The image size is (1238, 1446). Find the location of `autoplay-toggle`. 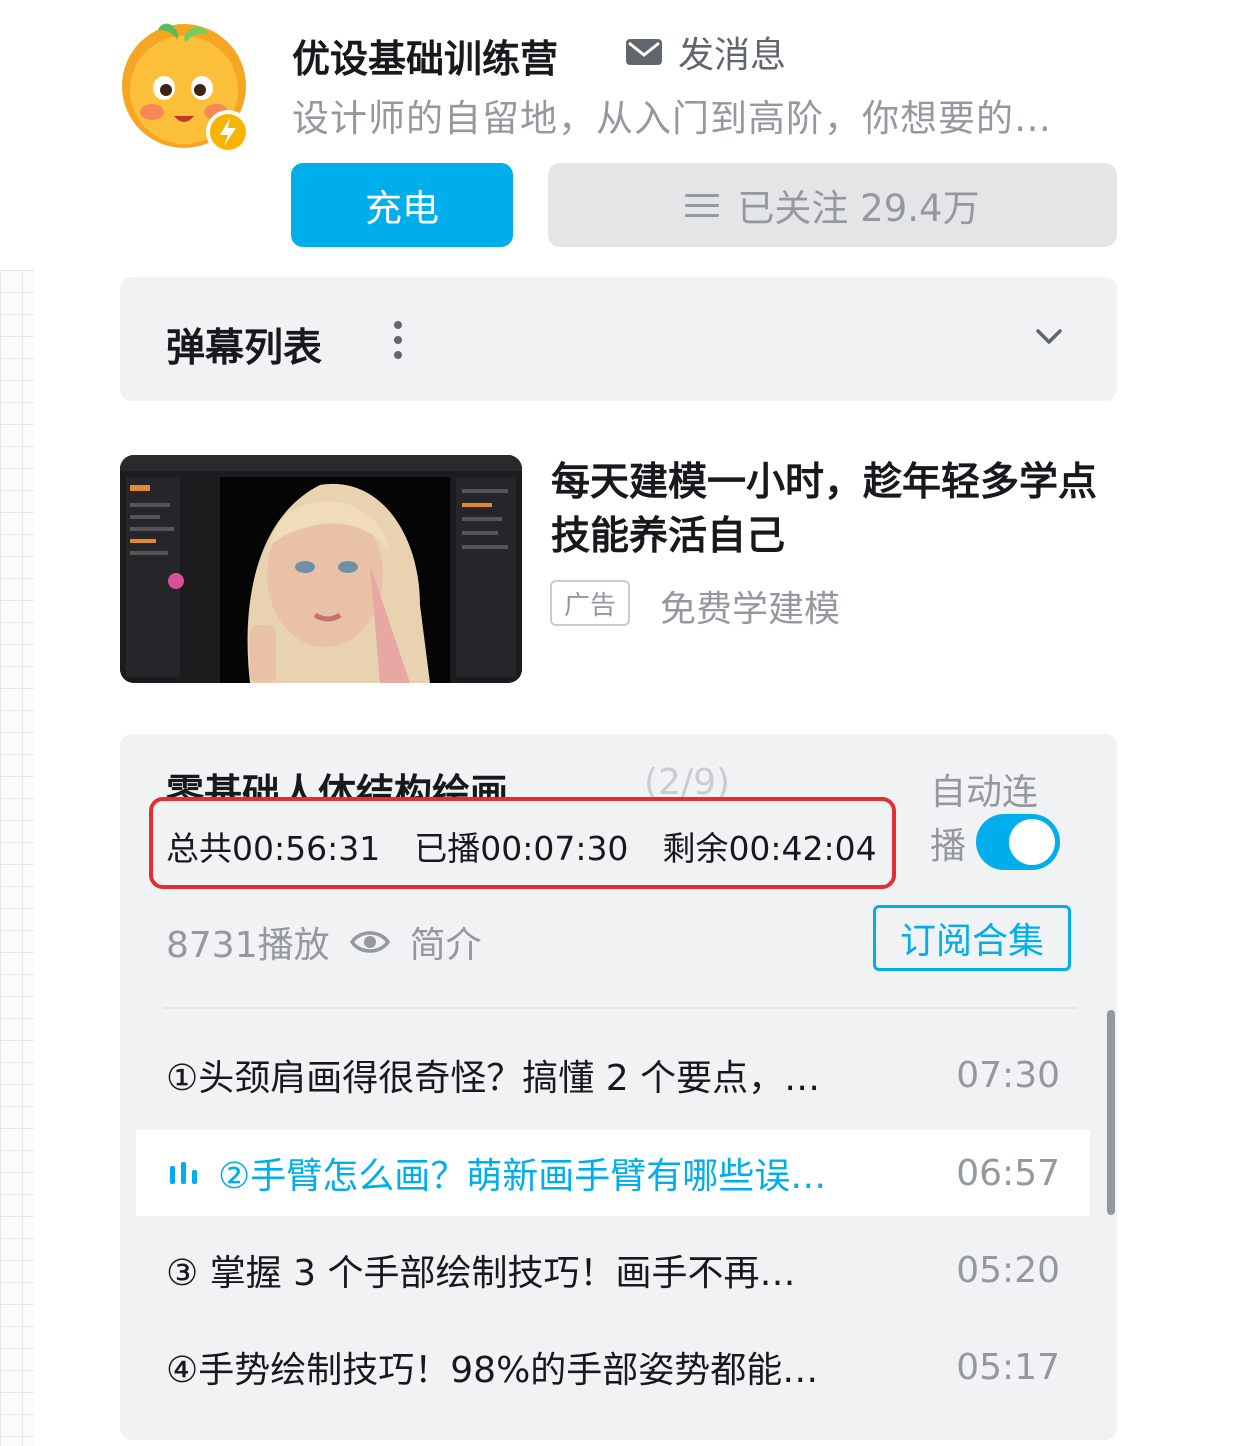

autoplay-toggle is located at coordinates (1018, 842).